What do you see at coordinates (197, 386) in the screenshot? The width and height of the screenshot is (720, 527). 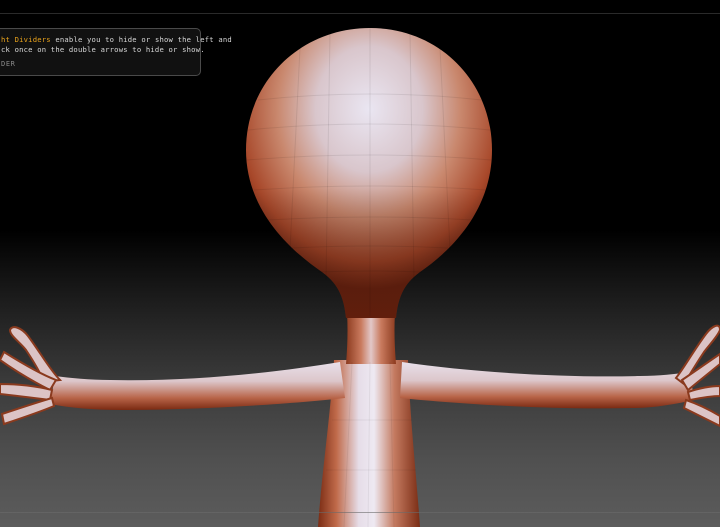 I see `model-left-arm` at bounding box center [197, 386].